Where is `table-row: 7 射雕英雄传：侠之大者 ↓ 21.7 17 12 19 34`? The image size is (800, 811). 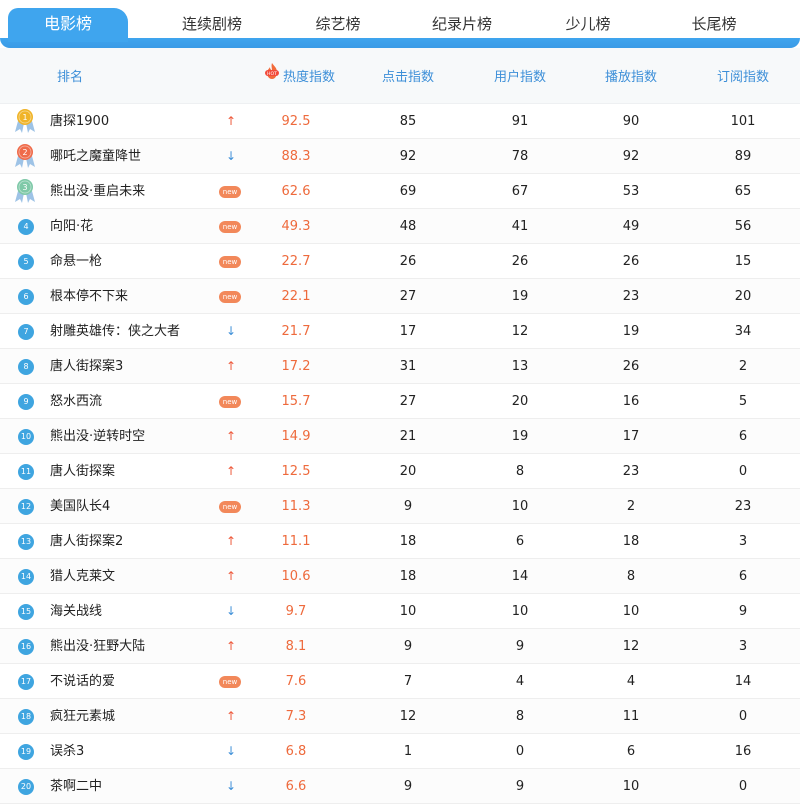 table-row: 7 射雕英雄传：侠之大者 ↓ 21.7 17 12 19 34 is located at coordinates (400, 331).